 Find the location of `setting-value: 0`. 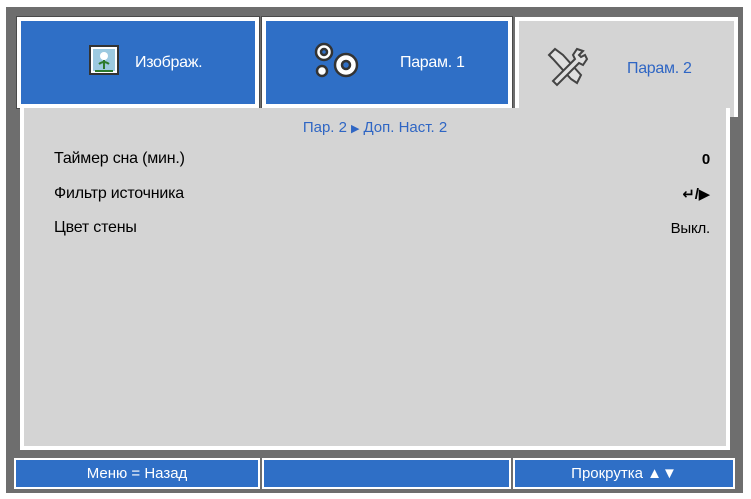

setting-value: 0 is located at coordinates (705, 159).